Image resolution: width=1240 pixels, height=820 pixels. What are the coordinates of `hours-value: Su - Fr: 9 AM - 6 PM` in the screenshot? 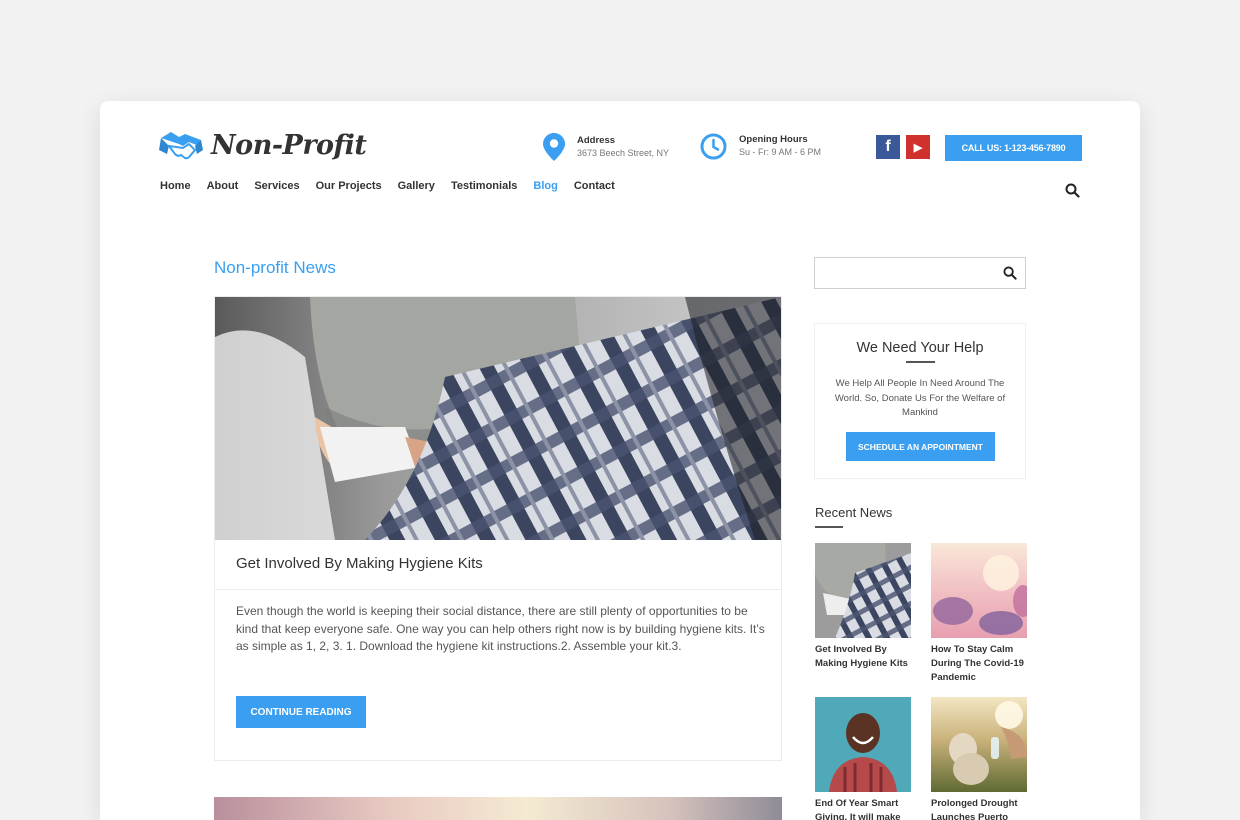 It's located at (780, 152).